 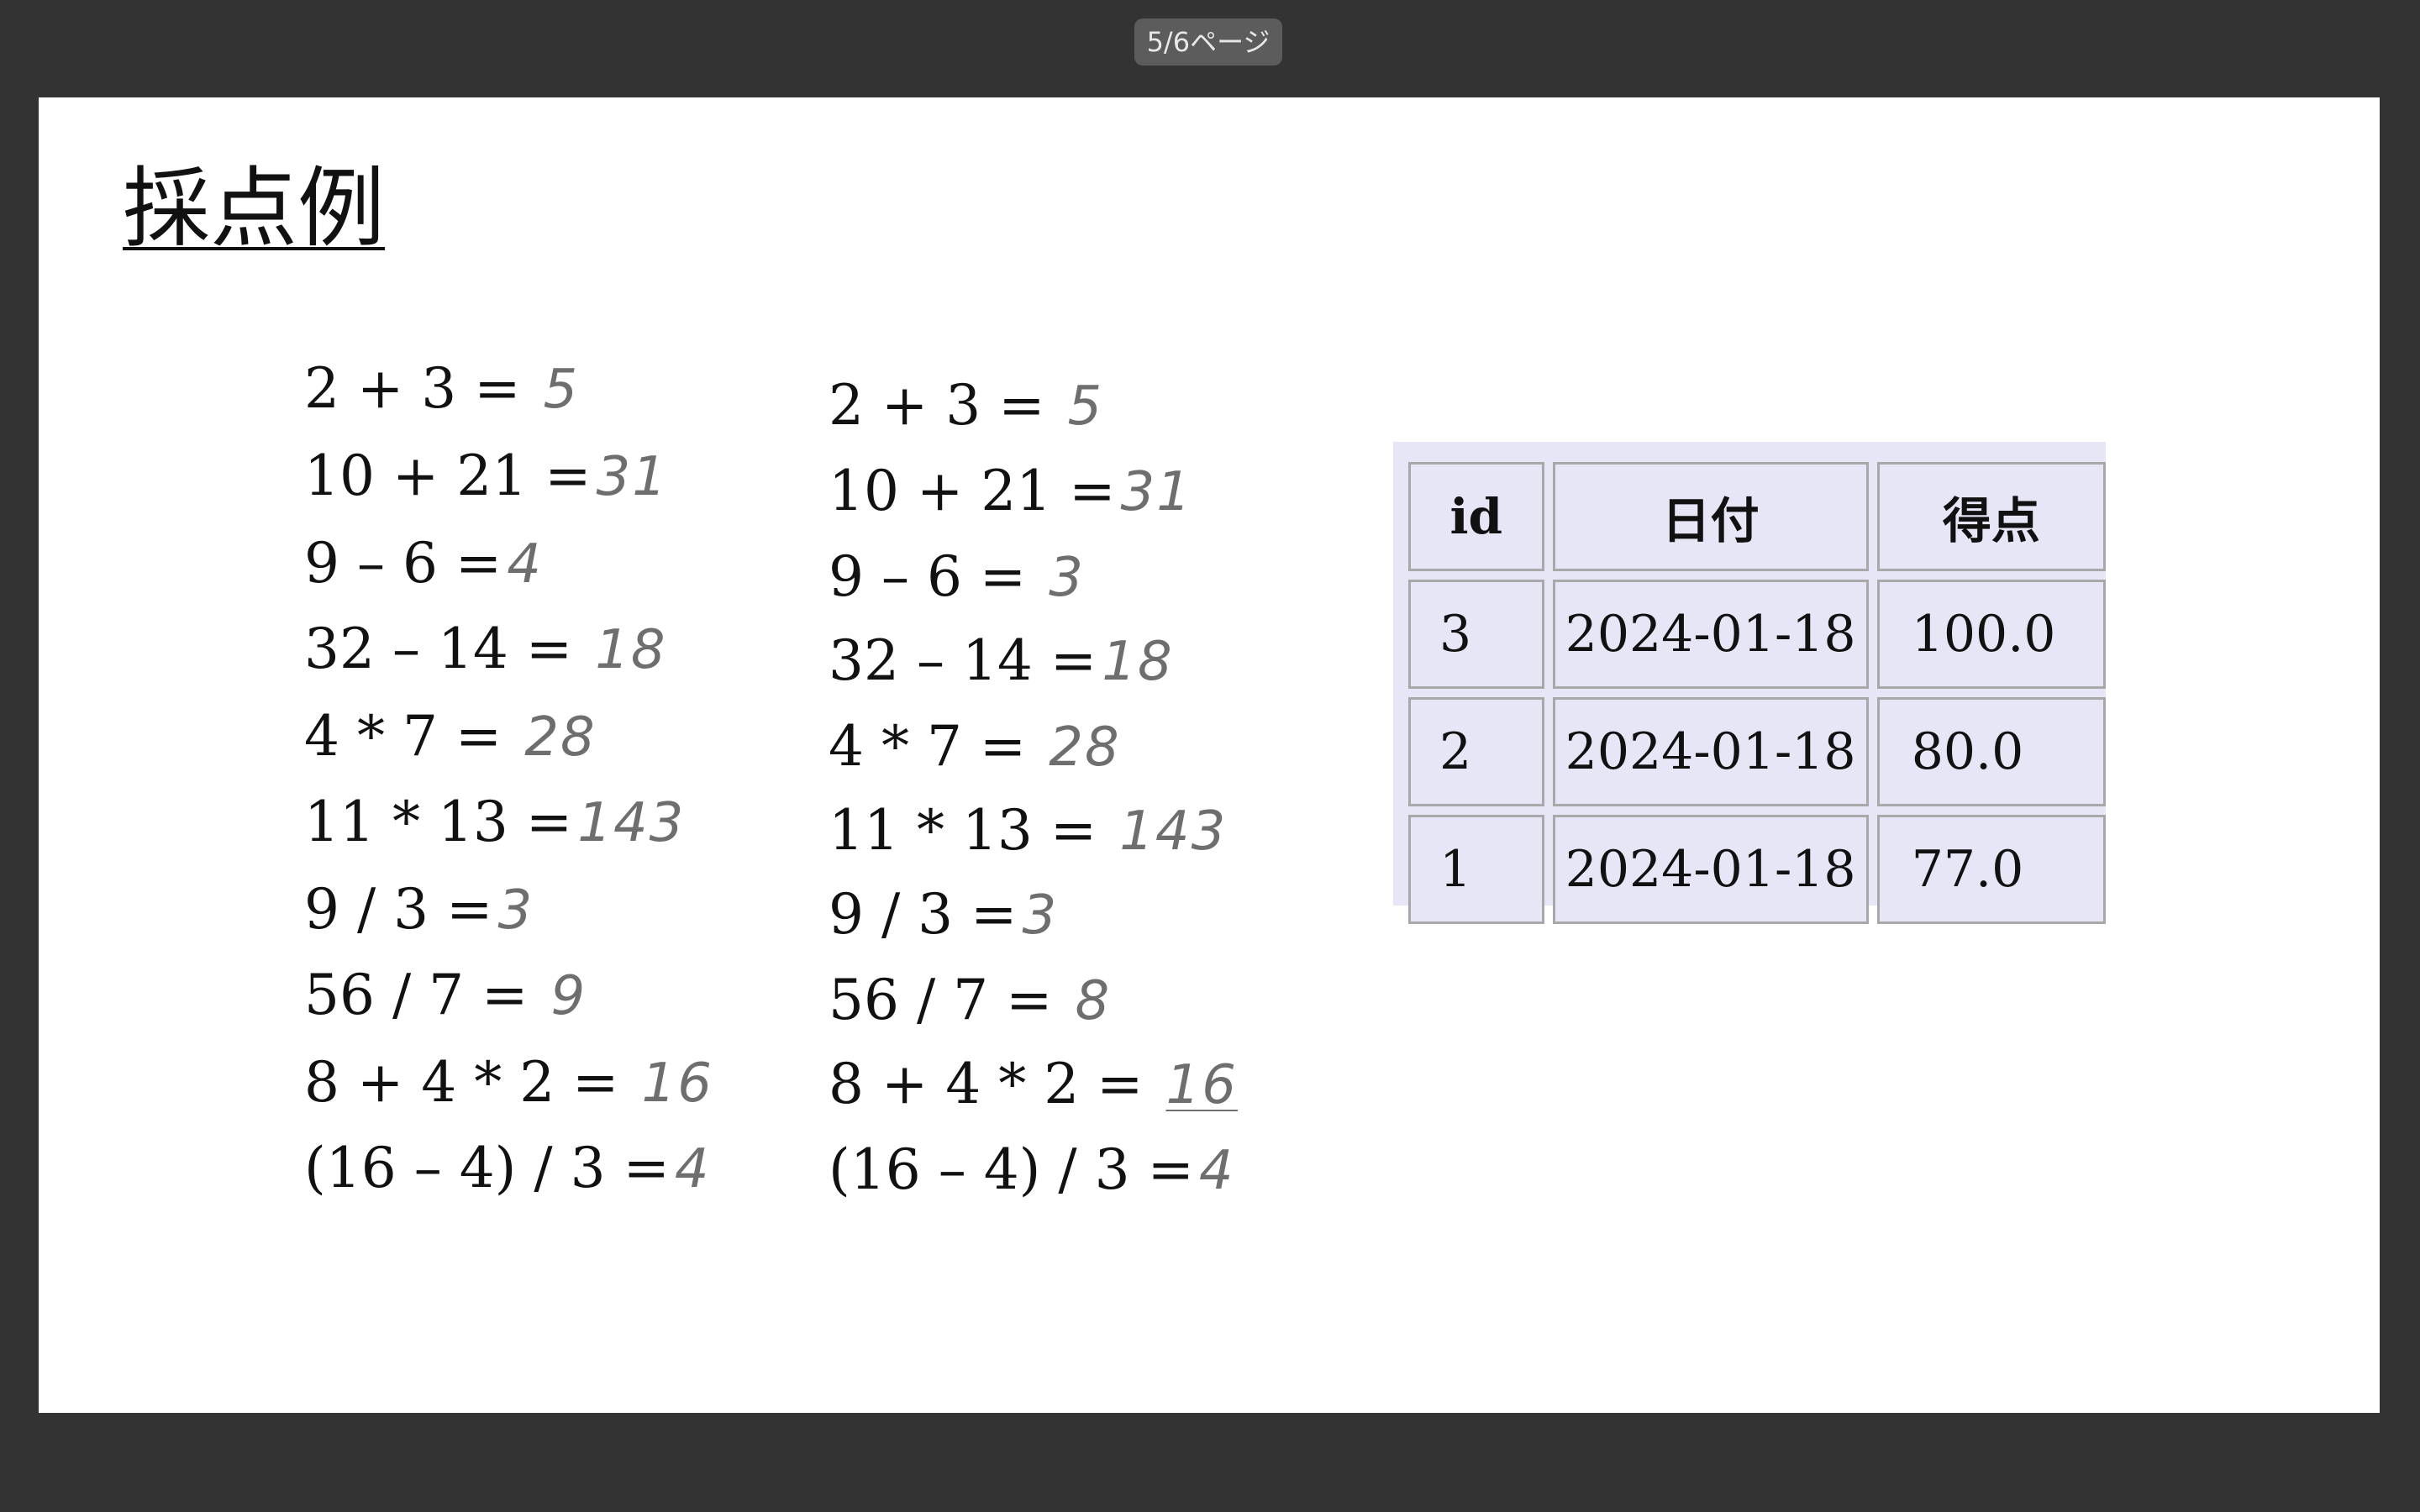 I want to click on problem-row: 9 – 6 =4, so click(x=423, y=563).